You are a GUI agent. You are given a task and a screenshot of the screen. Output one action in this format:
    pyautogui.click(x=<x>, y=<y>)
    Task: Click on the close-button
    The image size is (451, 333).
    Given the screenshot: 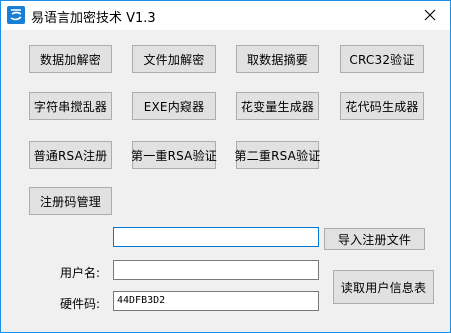 What is the action you would take?
    pyautogui.click(x=430, y=15)
    